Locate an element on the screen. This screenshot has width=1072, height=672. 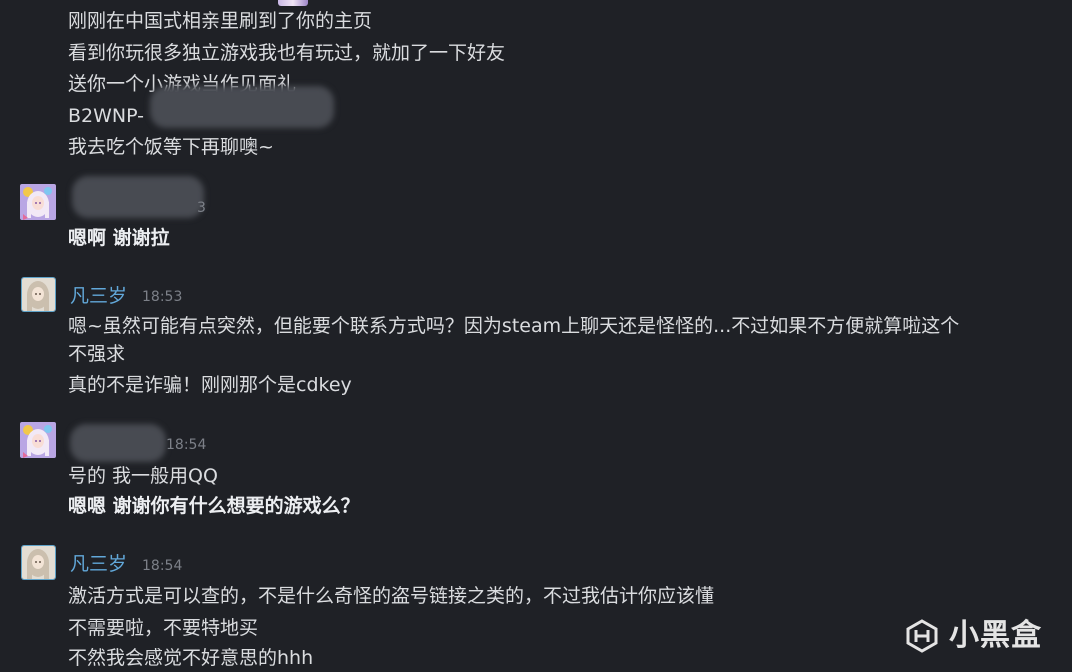
message-text: 真的不是诈骗！刚刚那个是cdkey is located at coordinates (210, 385).